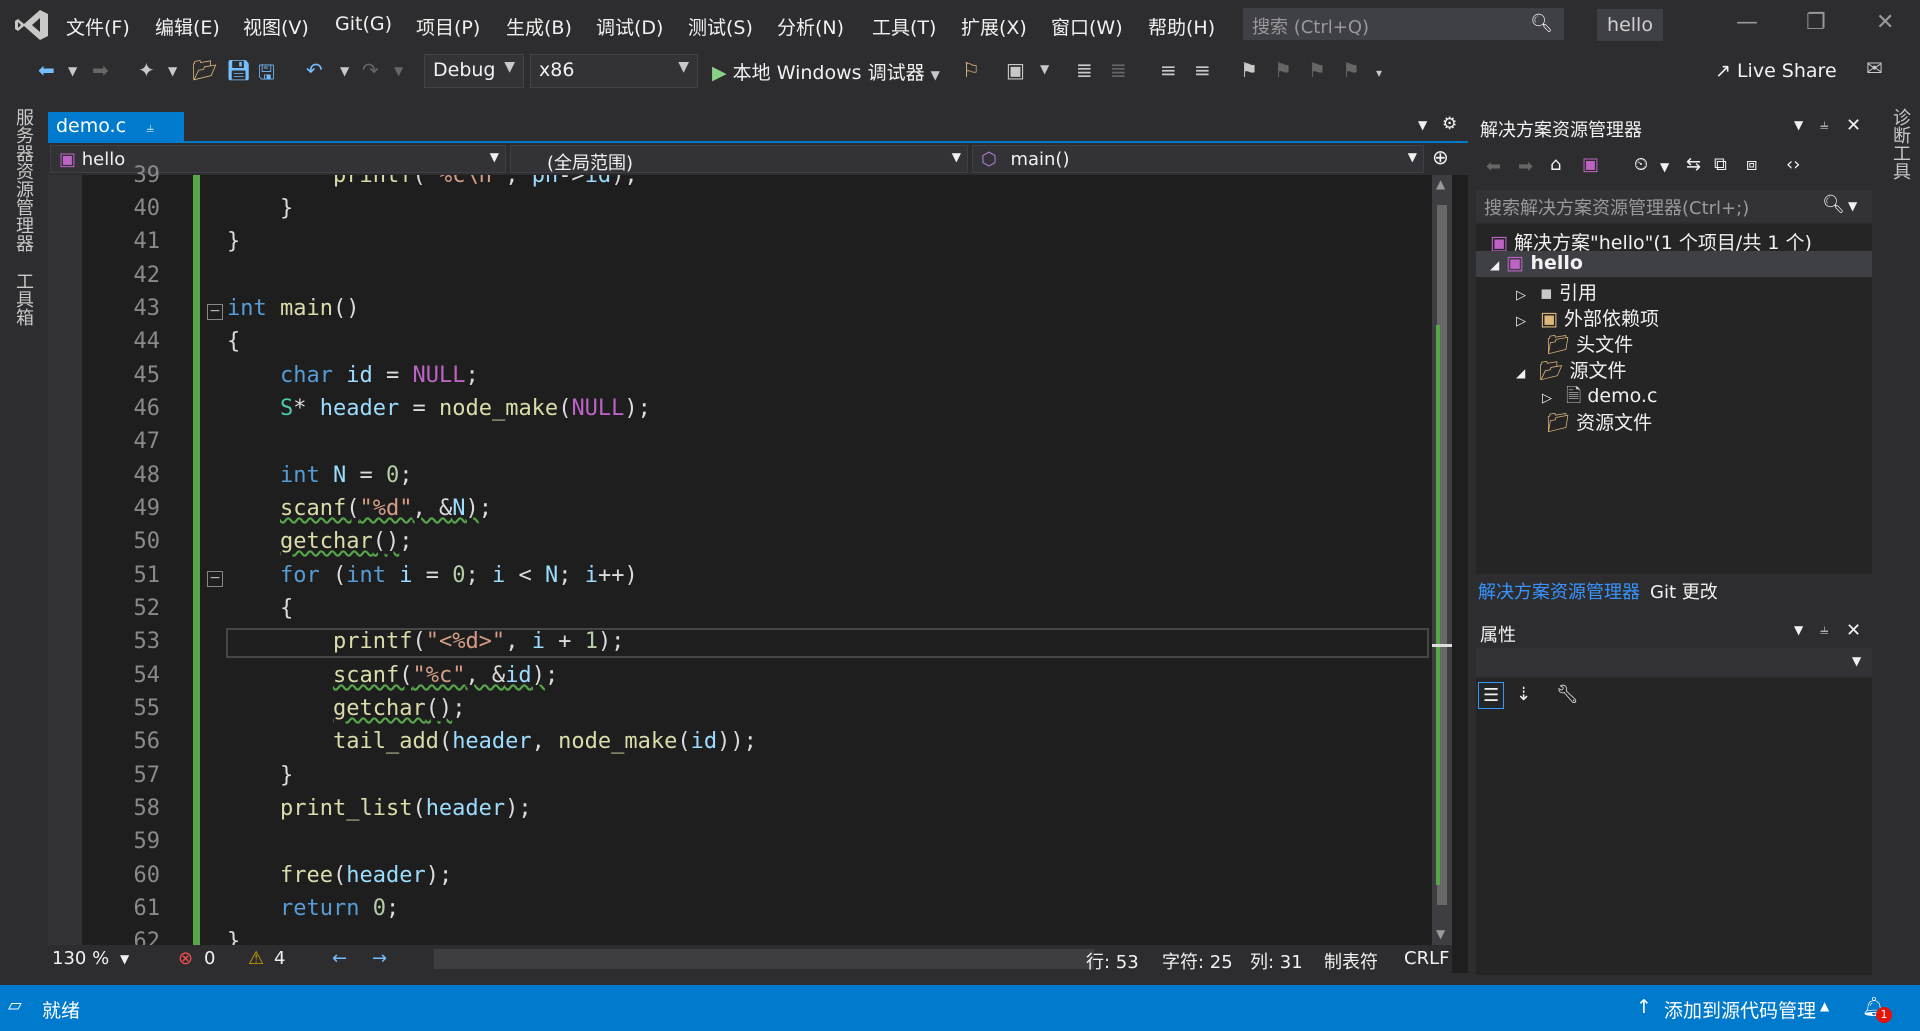 This screenshot has height=1031, width=1920. Describe the element at coordinates (1589, 343) in the screenshot. I see `tree-item-header-files: 📁︎ 头文件` at that location.